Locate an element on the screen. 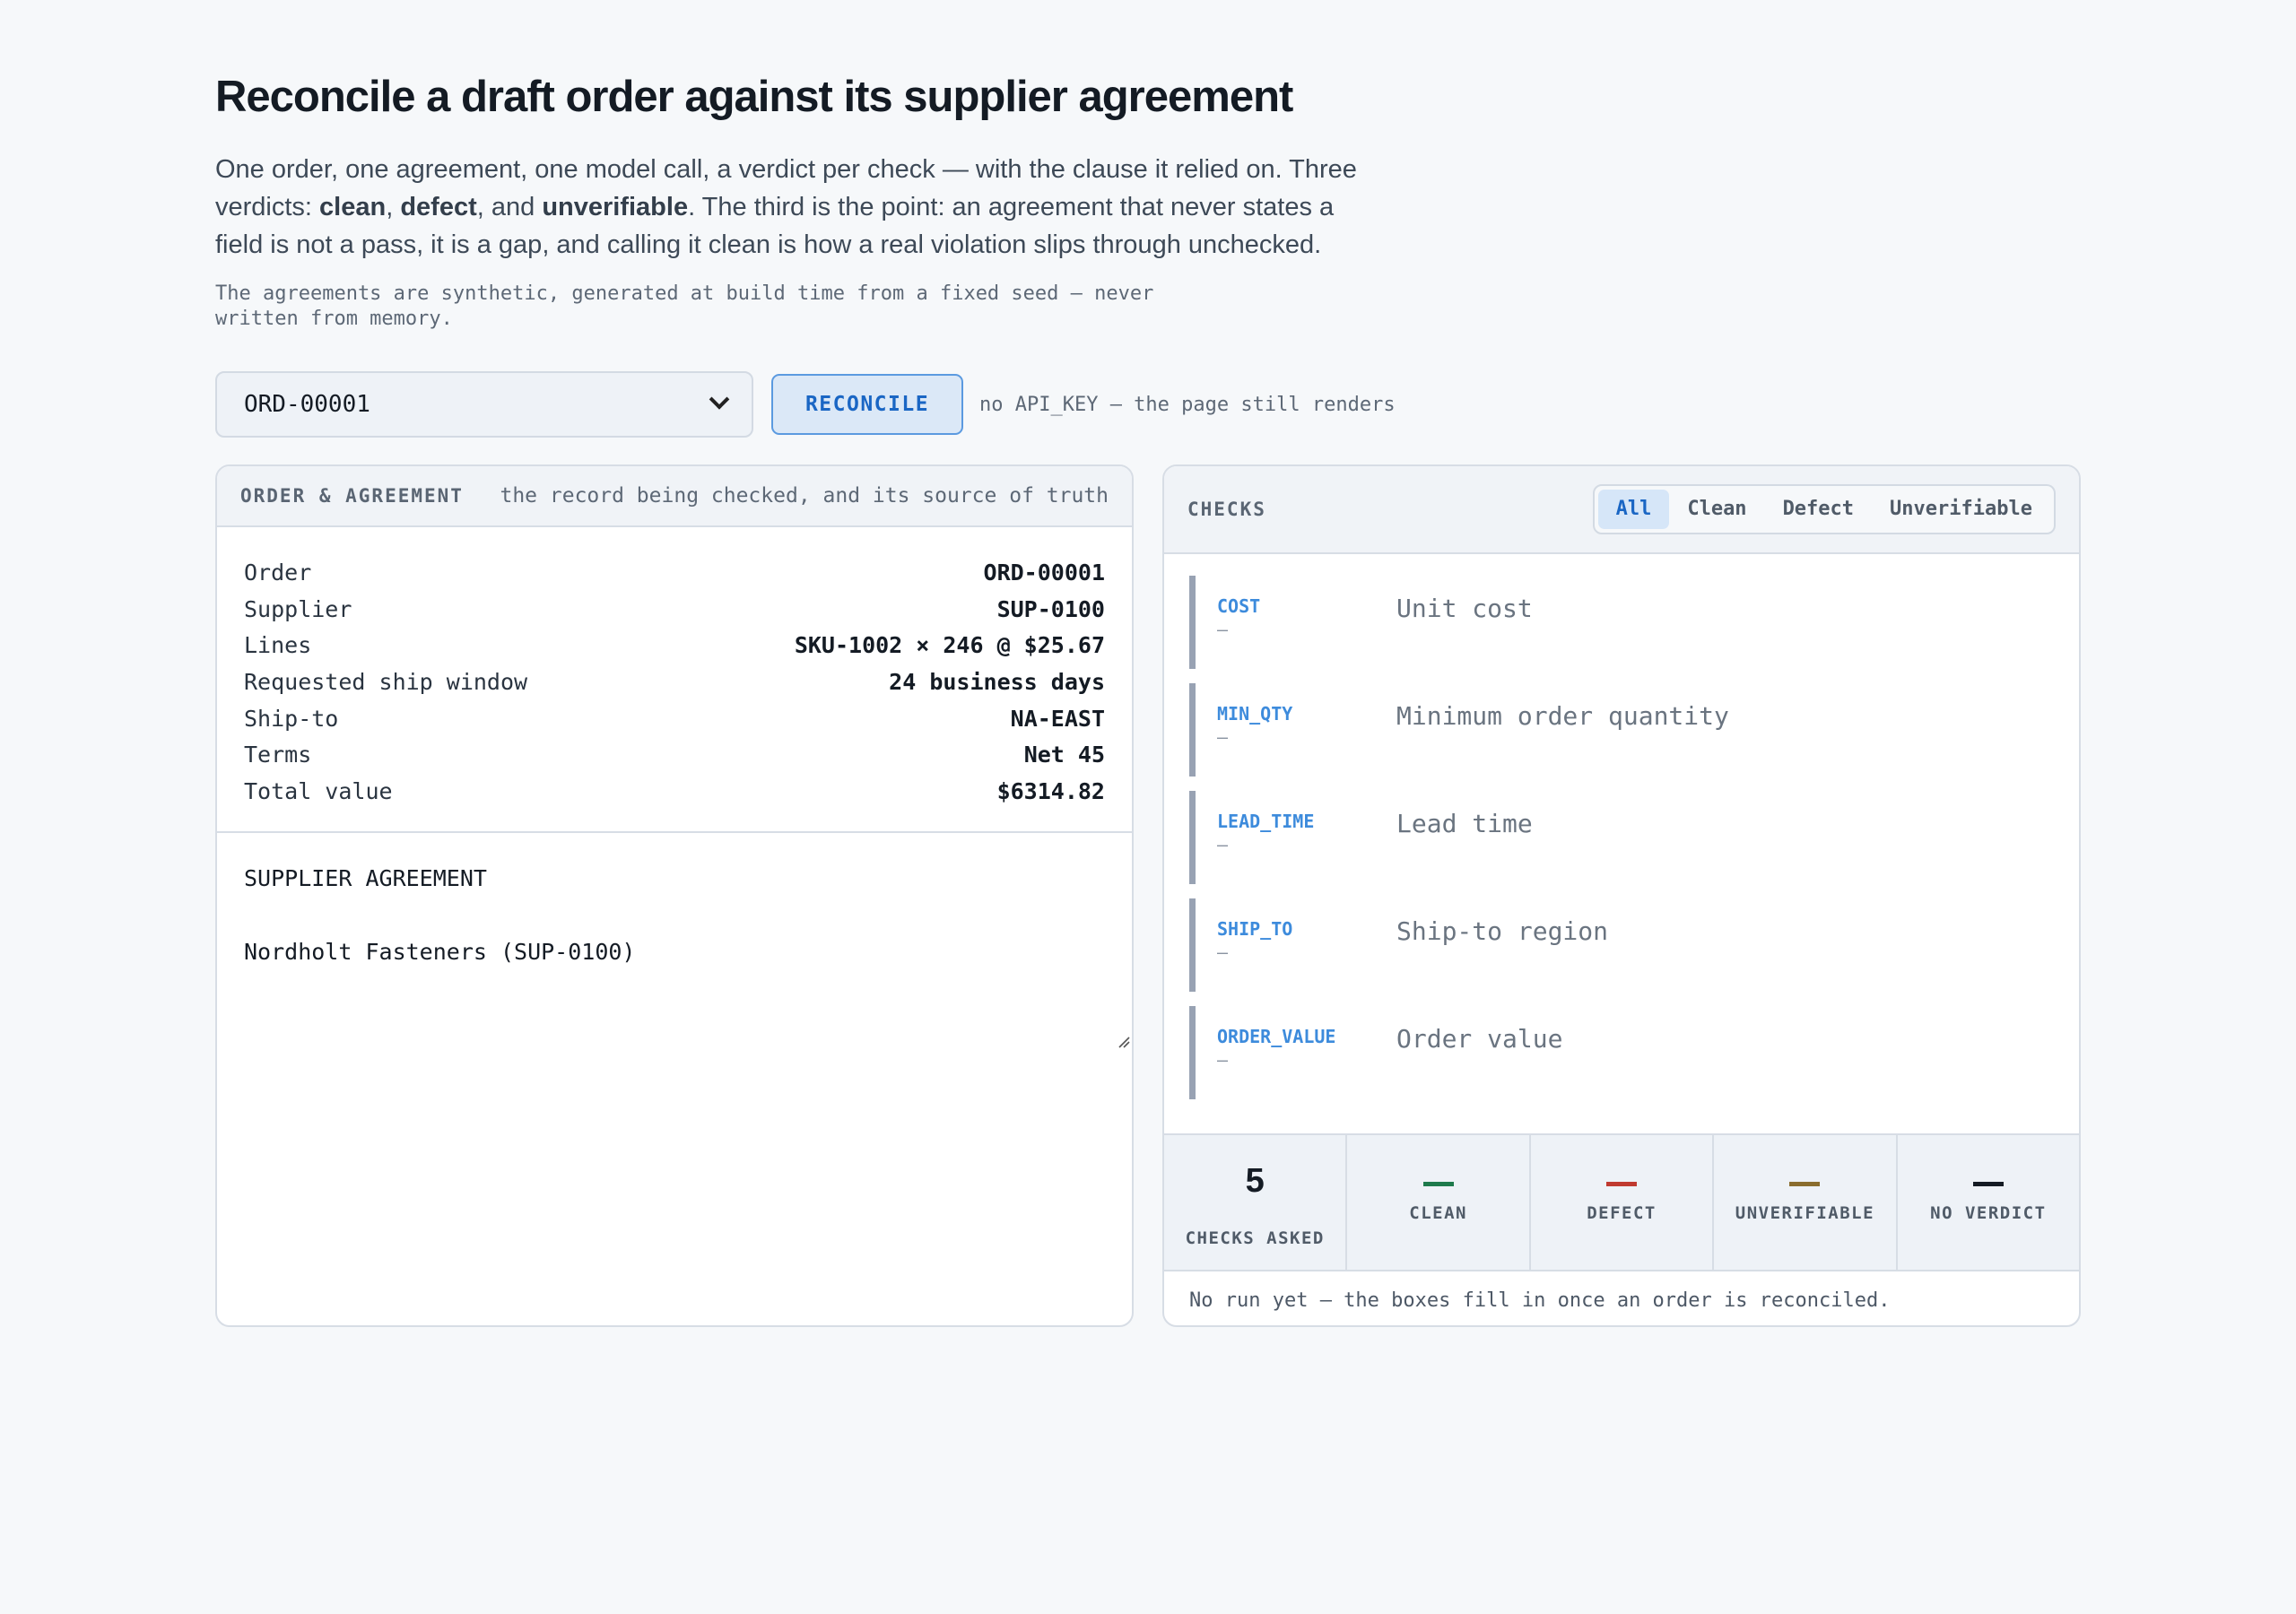  record-row: Supplier SUP-0100 is located at coordinates (674, 609).